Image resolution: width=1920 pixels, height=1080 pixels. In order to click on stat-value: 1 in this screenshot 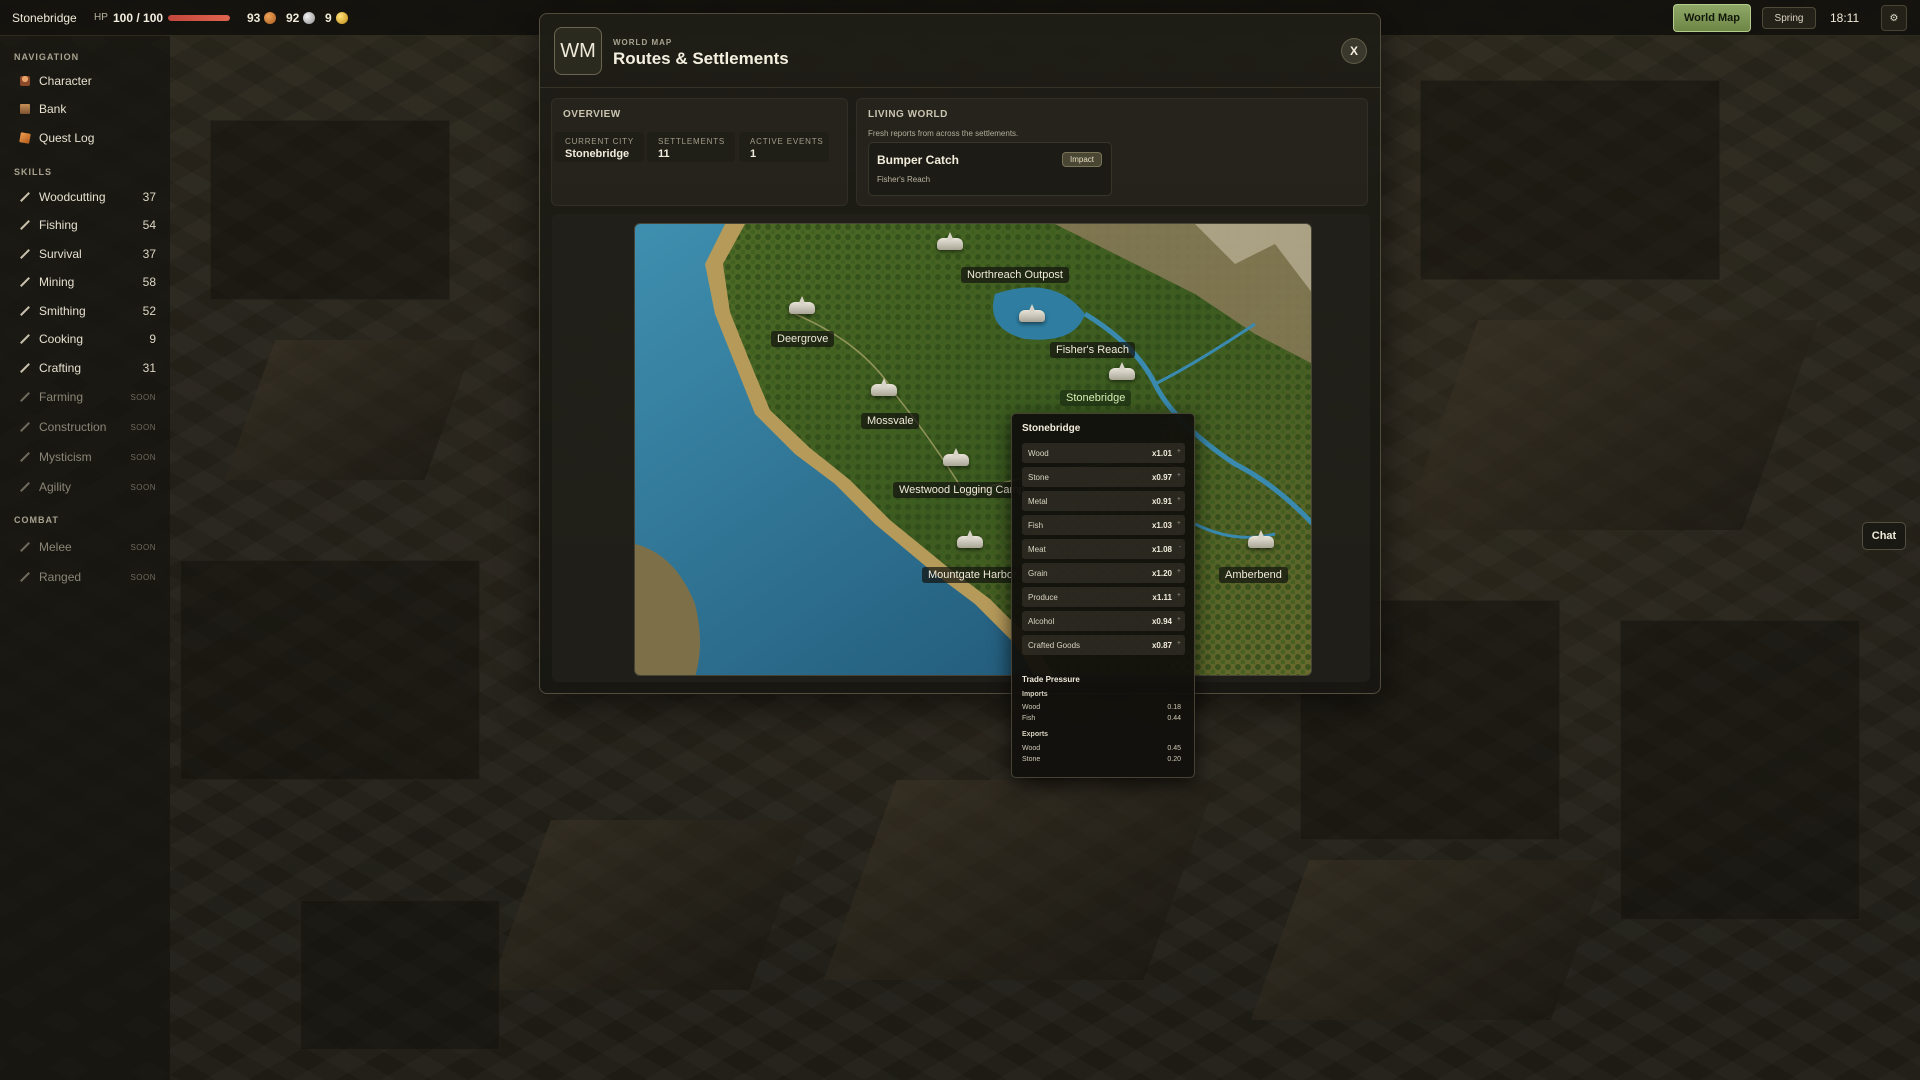, I will do `click(753, 154)`.